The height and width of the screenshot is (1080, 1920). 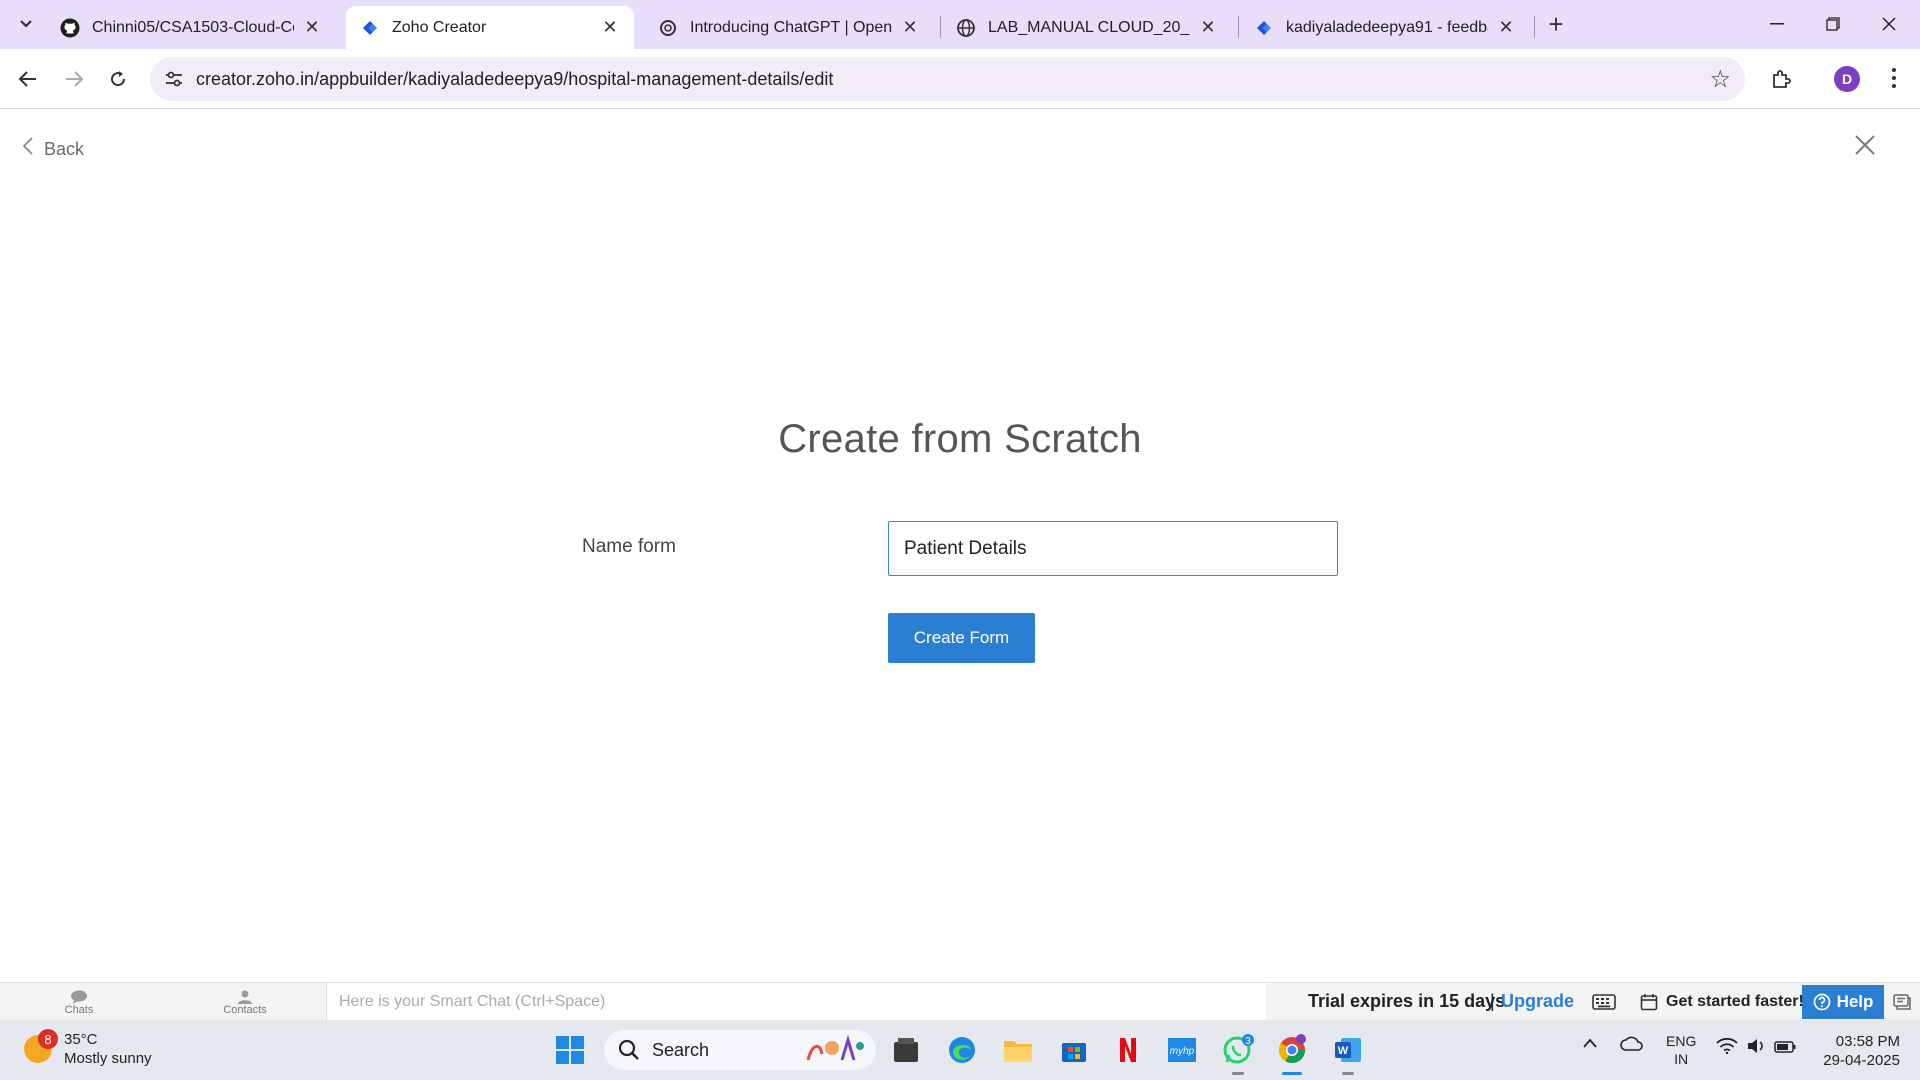 I want to click on tab-feedback: kadiyaladedeepya91 - feedbac ✕, so click(x=1385, y=27).